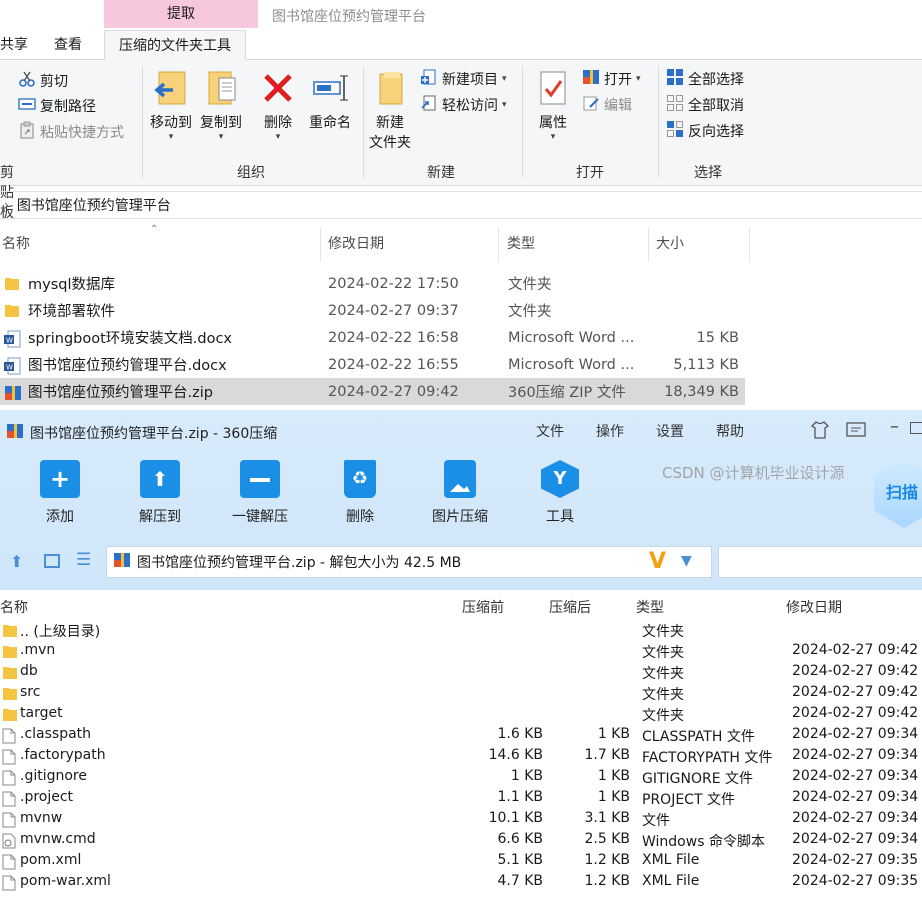 The image size is (922, 901). Describe the element at coordinates (461, 630) in the screenshot. I see `zip-table-row: .. (上级目录) 文件夹` at that location.